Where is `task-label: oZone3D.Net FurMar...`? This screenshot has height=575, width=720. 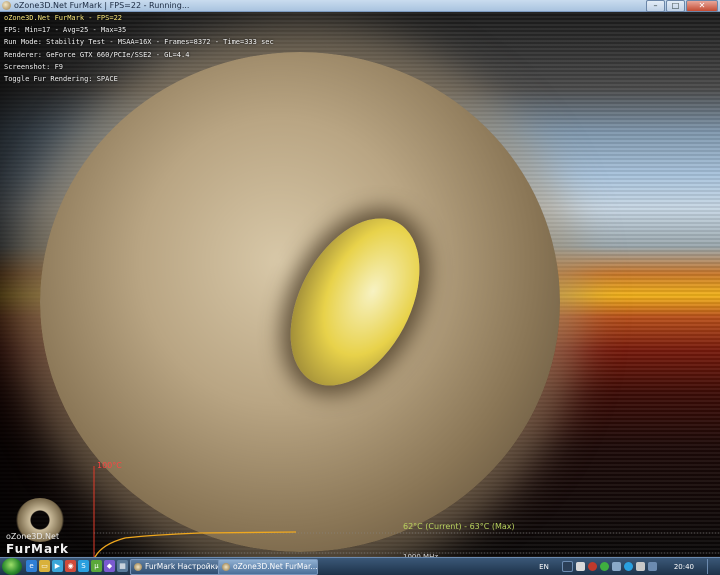 task-label: oZone3D.Net FurMar... is located at coordinates (275, 566).